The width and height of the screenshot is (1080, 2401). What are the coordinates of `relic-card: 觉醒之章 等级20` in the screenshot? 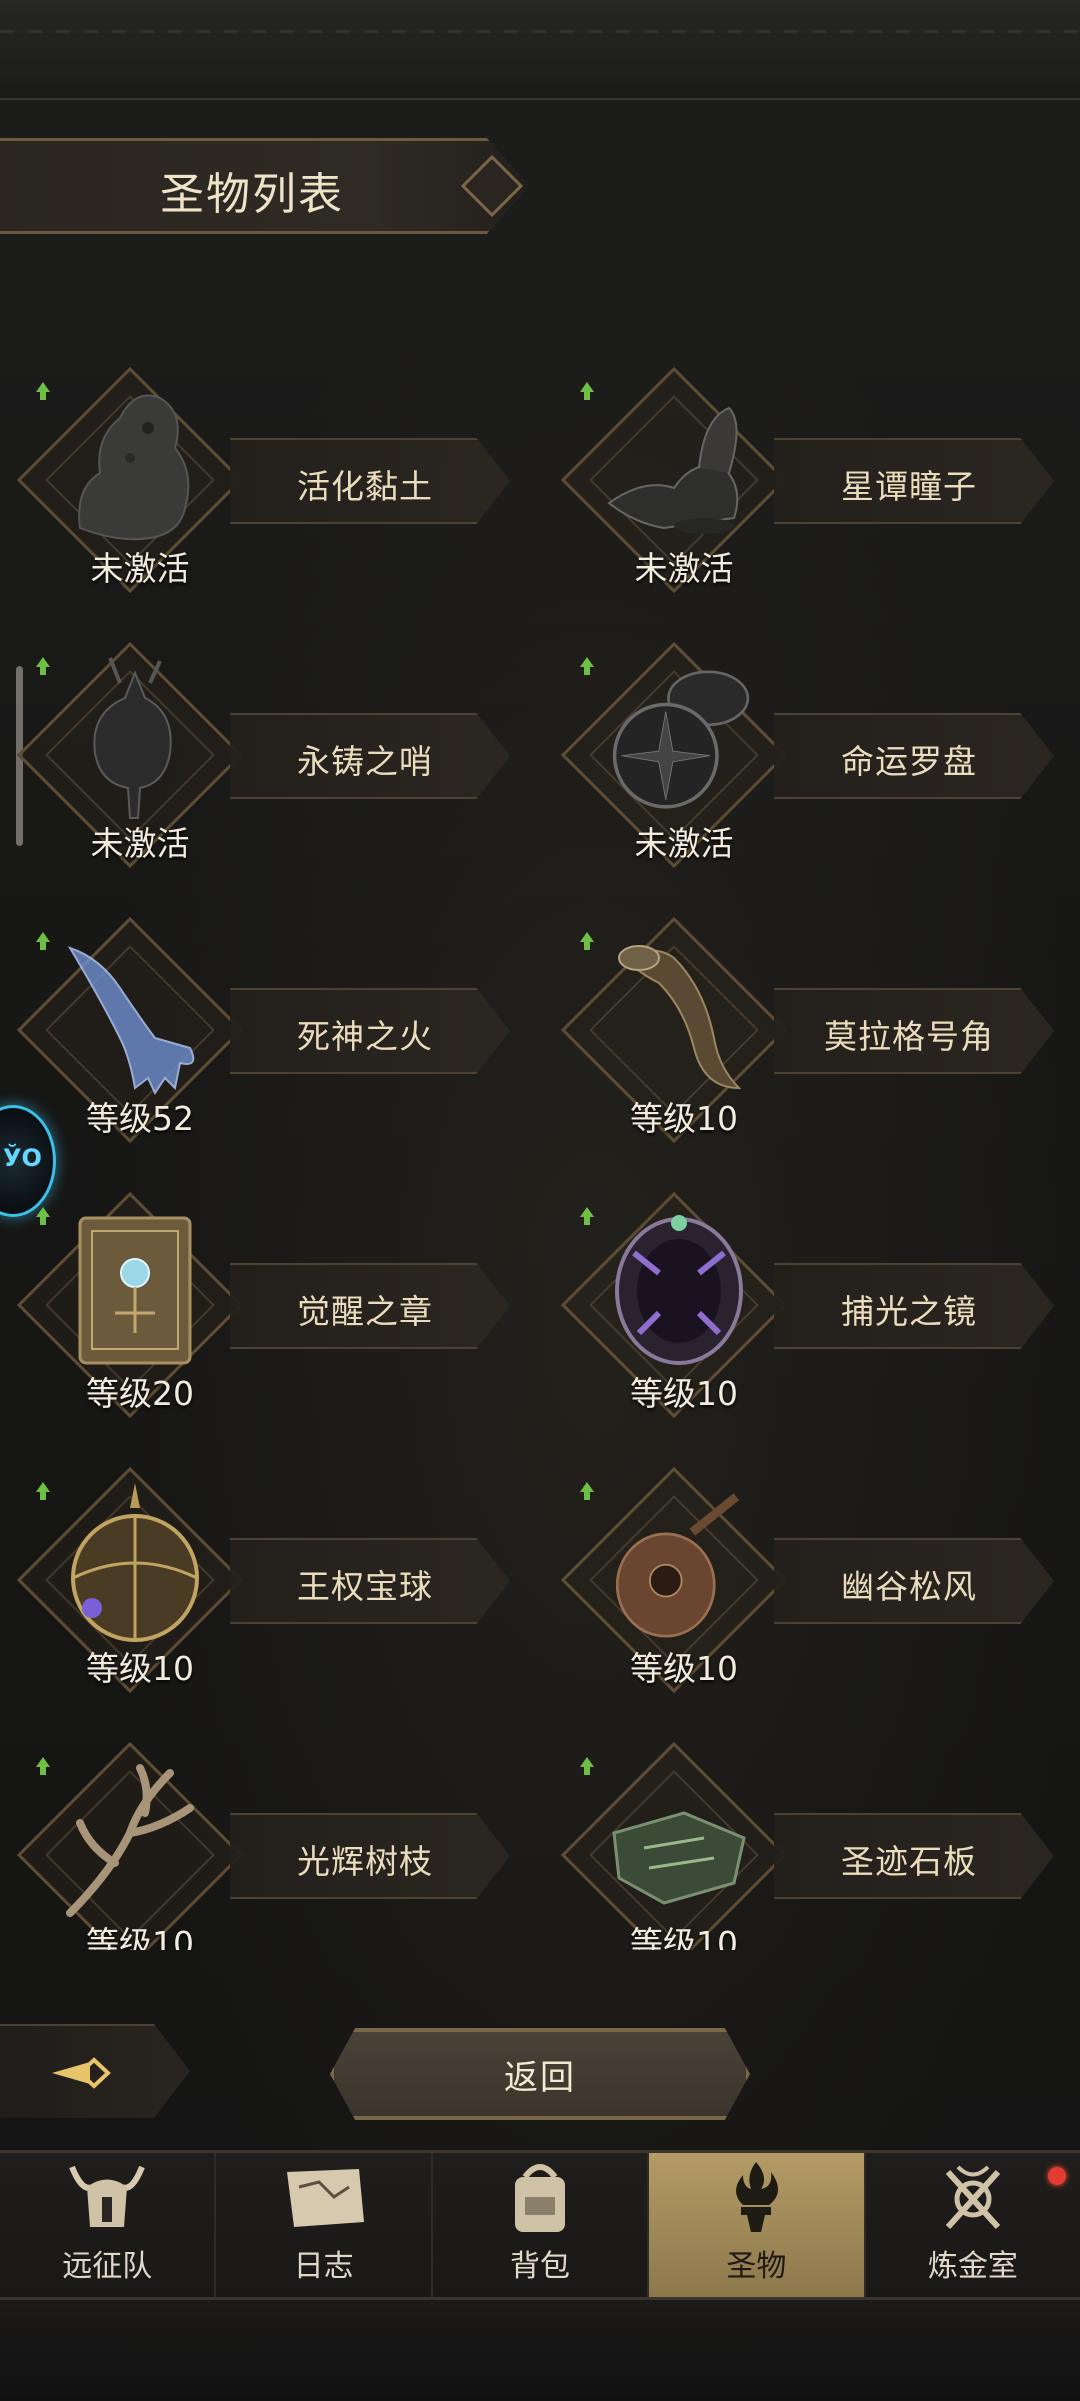 It's located at (260, 1310).